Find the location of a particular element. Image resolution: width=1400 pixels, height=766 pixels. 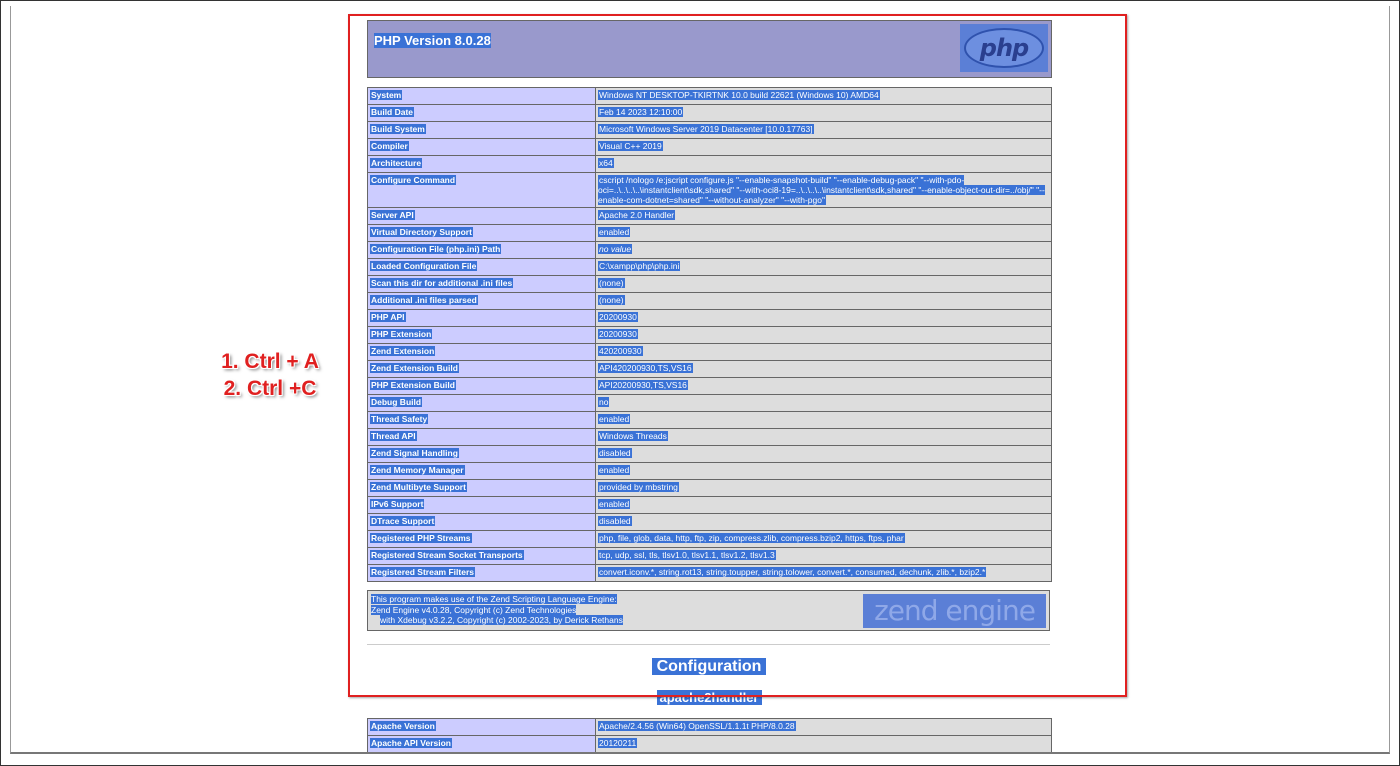

keyboard-shortcut-annotation: 1. Ctrl + A 2. Ctrl +C is located at coordinates (270, 375).